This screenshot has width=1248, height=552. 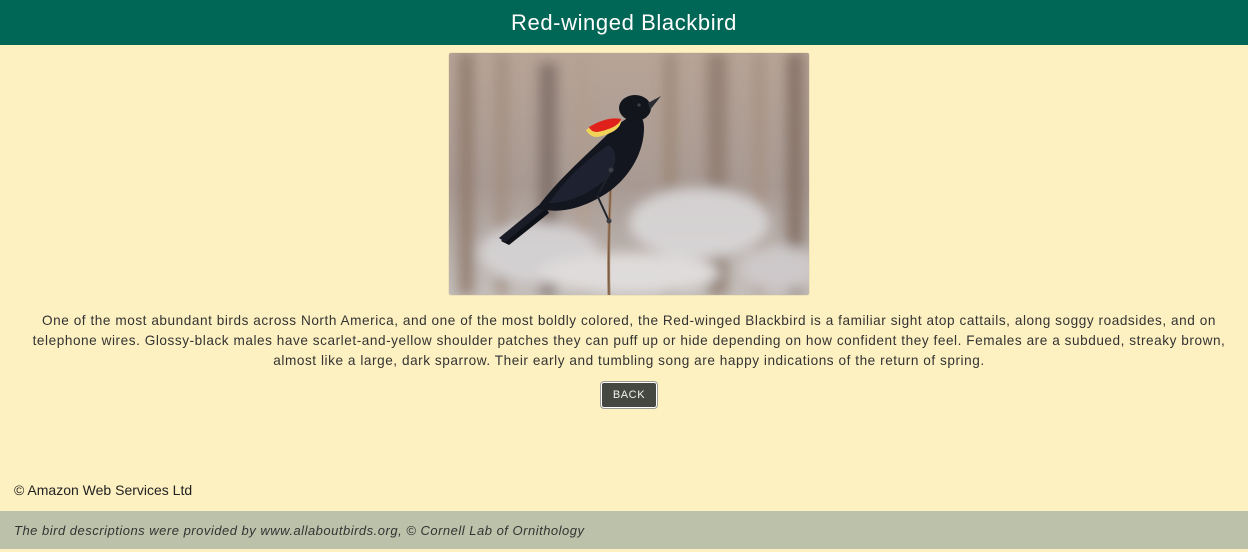 I want to click on back-button: BACK, so click(x=629, y=395).